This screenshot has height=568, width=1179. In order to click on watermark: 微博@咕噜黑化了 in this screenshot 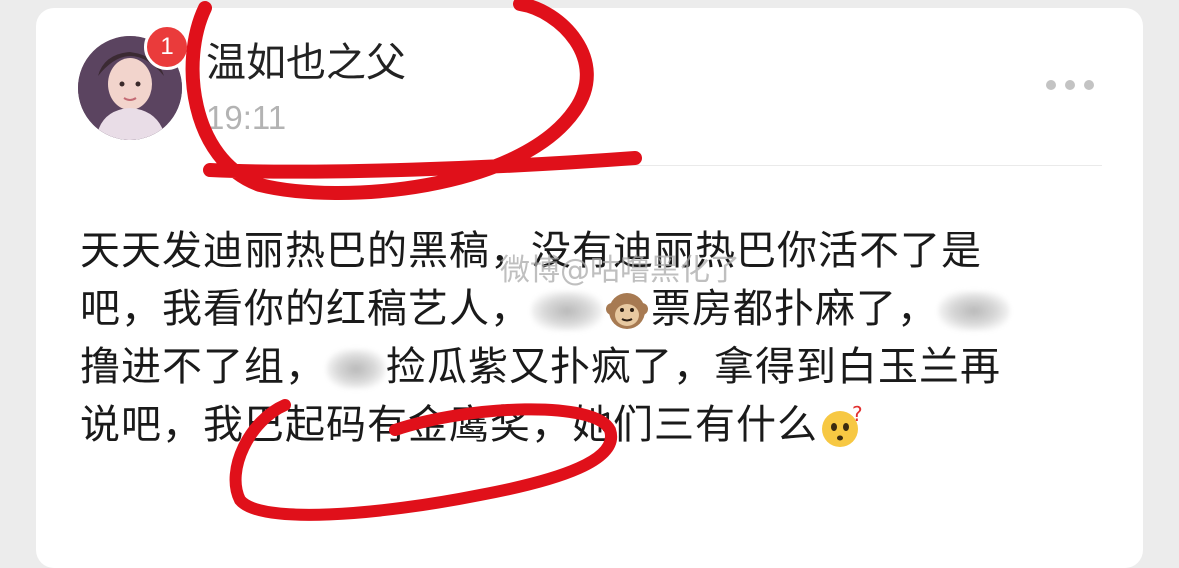, I will do `click(620, 270)`.